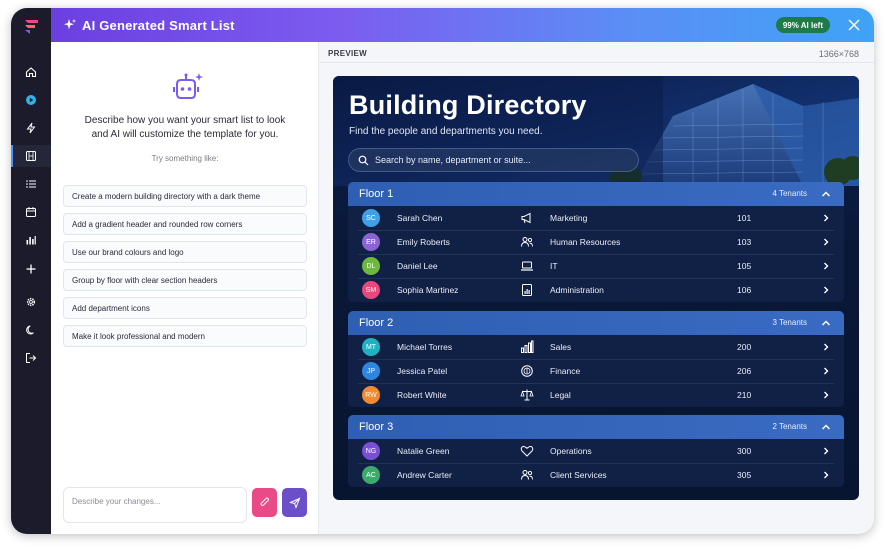  What do you see at coordinates (744, 371) in the screenshot?
I see `suite-number: 206` at bounding box center [744, 371].